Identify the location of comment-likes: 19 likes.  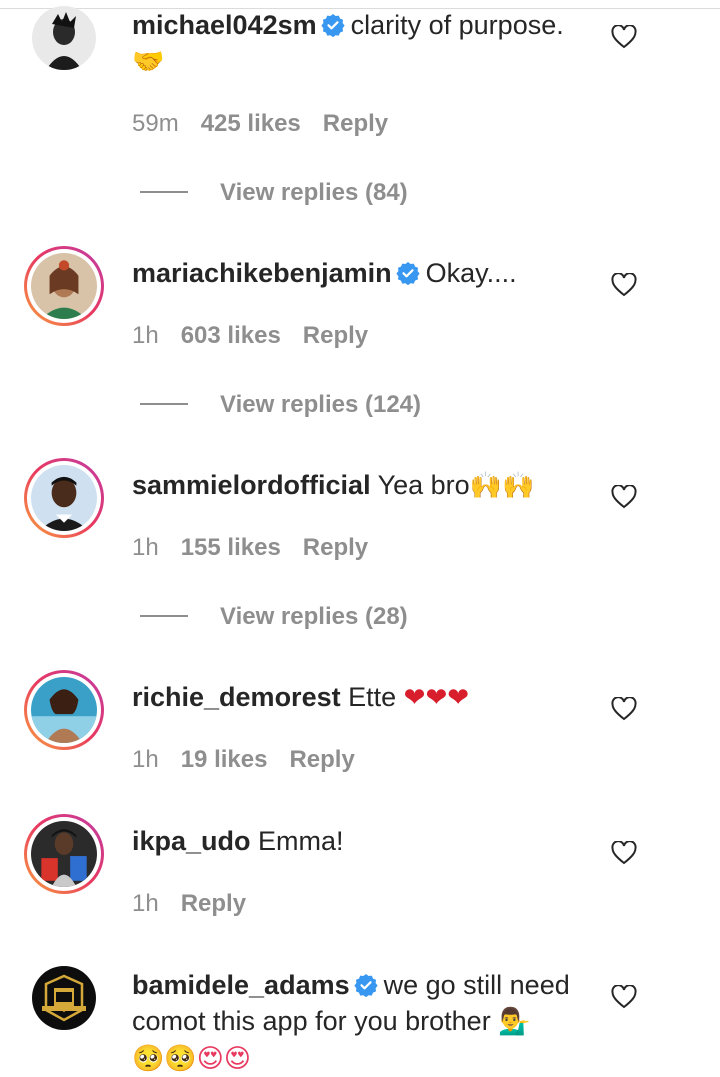
(224, 759).